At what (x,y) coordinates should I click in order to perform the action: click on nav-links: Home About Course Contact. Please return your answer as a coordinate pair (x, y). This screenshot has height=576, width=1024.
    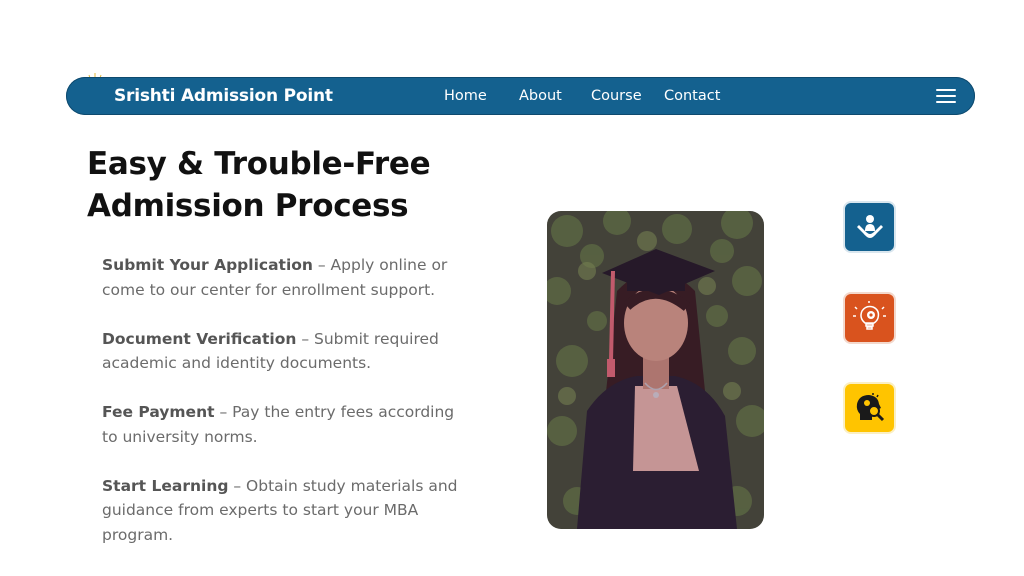
    Looking at the image, I should click on (520, 96).